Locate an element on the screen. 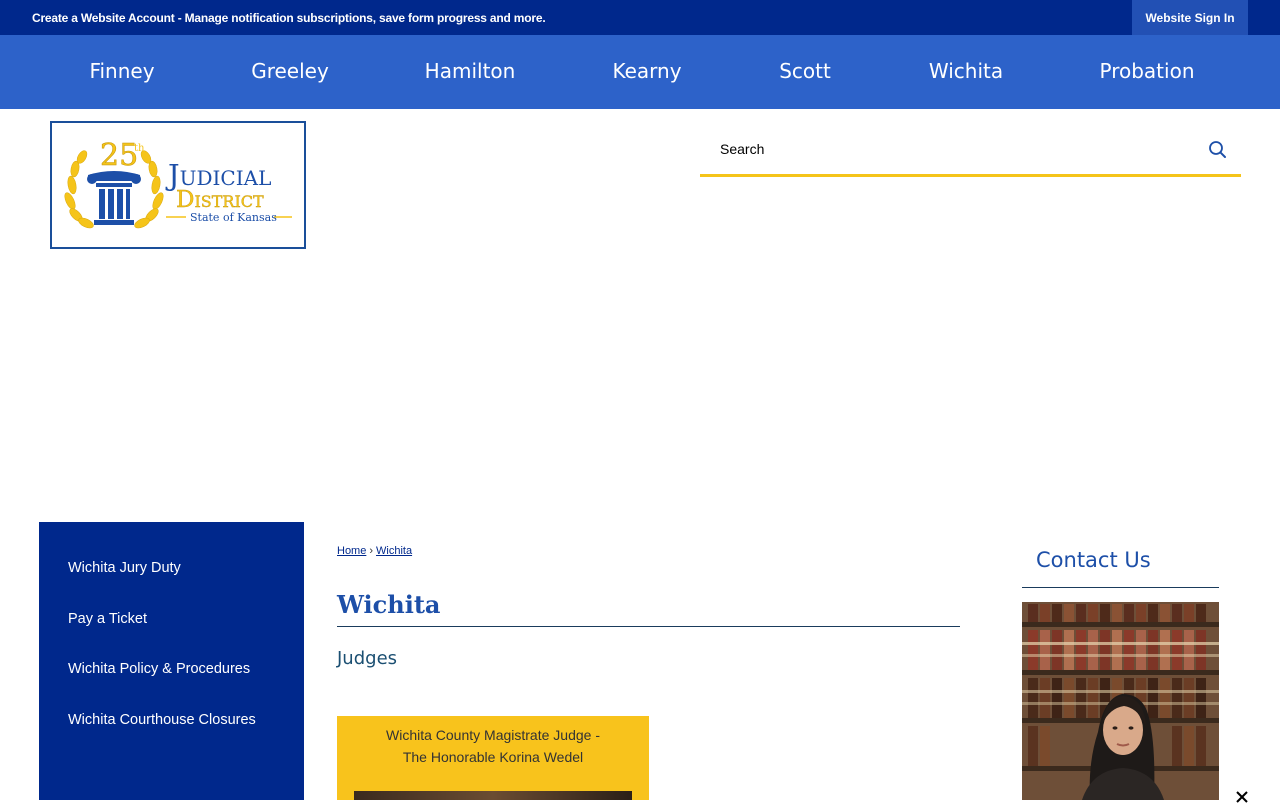 This screenshot has width=1280, height=809. nav-item-greeley: Greeley is located at coordinates (290, 72).